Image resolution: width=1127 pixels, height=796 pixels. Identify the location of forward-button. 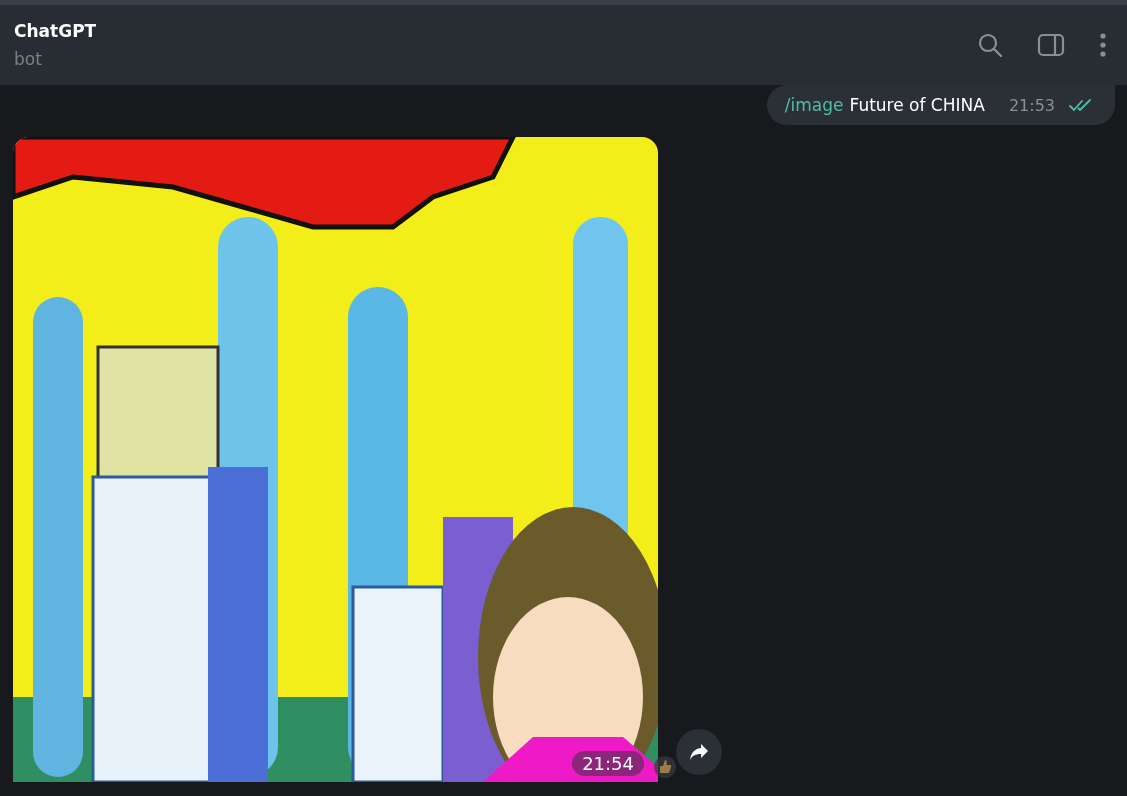
(699, 752).